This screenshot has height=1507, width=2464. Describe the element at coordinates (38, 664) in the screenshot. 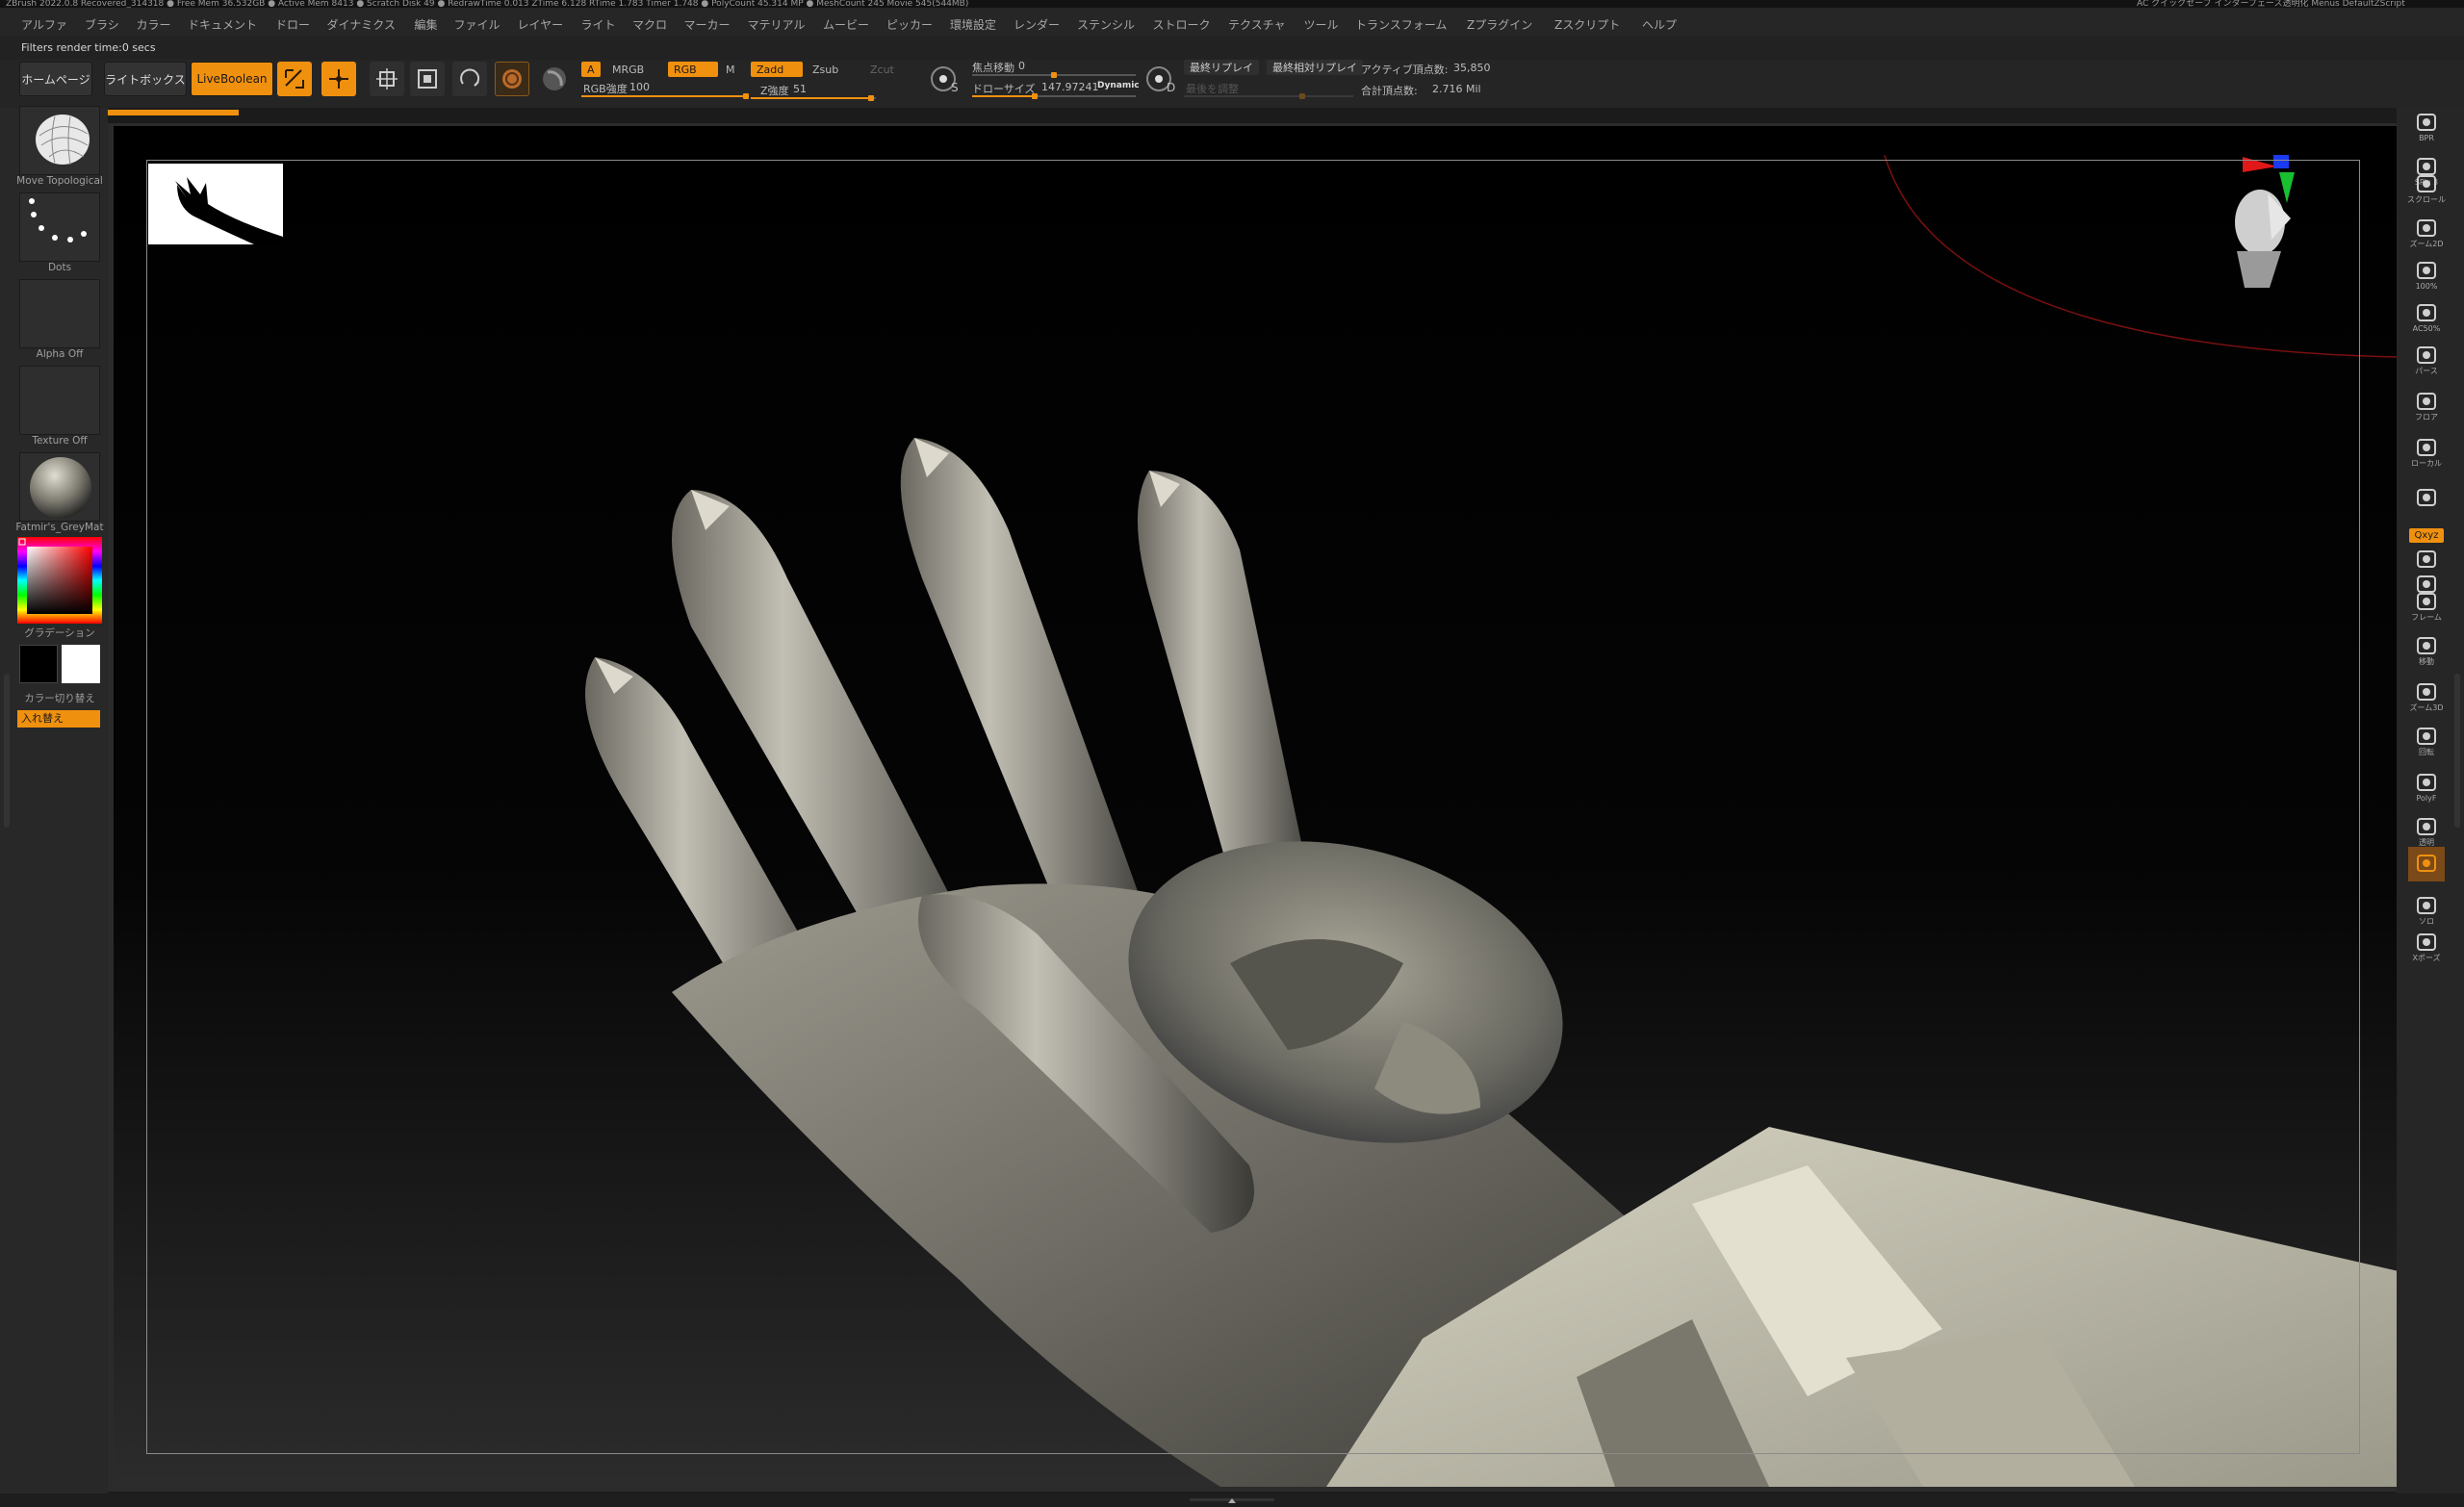

I see `primary-color-swatch` at that location.